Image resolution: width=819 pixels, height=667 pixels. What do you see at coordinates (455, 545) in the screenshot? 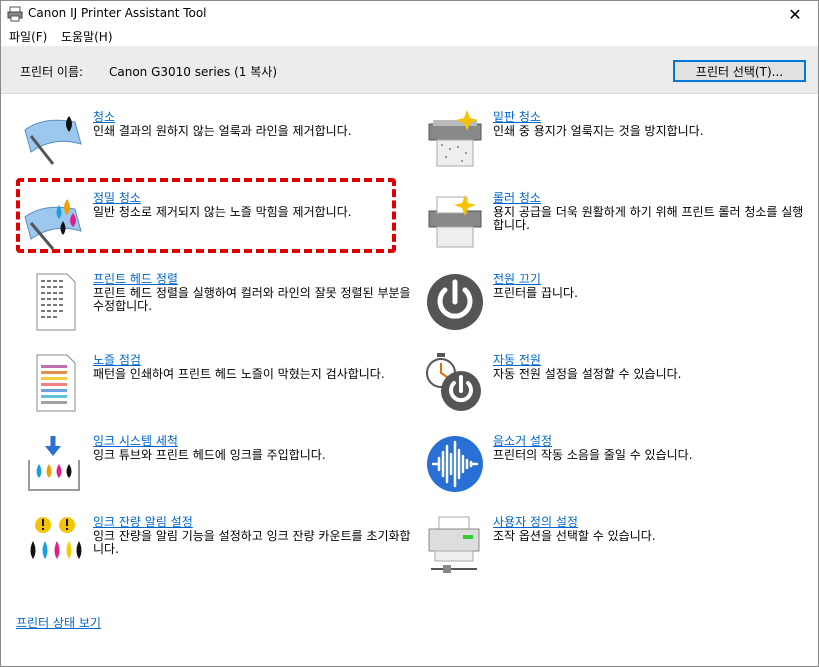
I see `custom-settings-printer-icon` at bounding box center [455, 545].